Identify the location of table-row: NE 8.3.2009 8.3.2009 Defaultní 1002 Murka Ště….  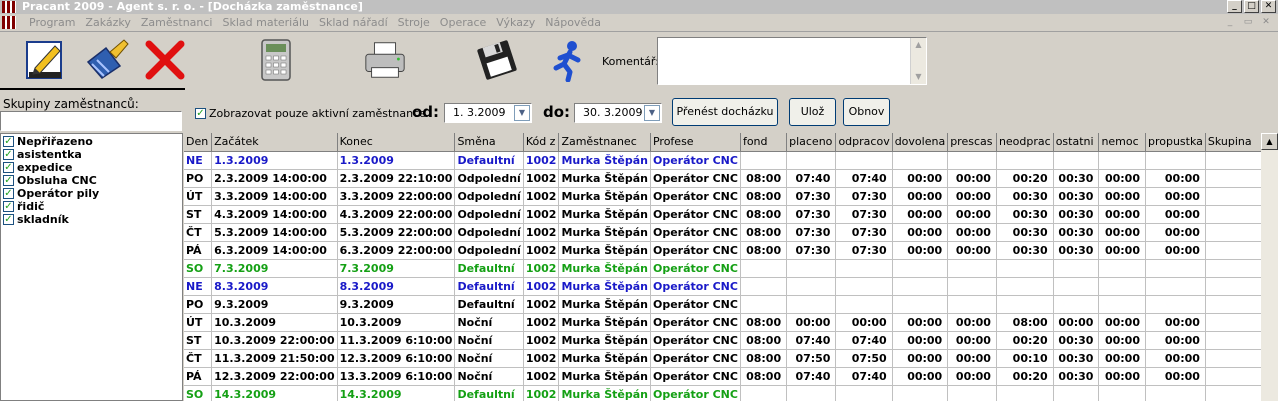
(731, 286).